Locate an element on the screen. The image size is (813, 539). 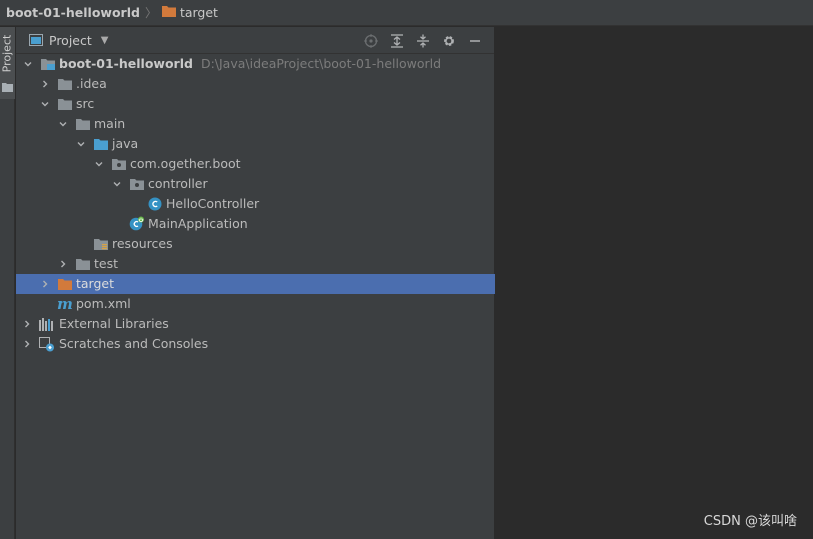
hide-panel-icon is located at coordinates (475, 40).